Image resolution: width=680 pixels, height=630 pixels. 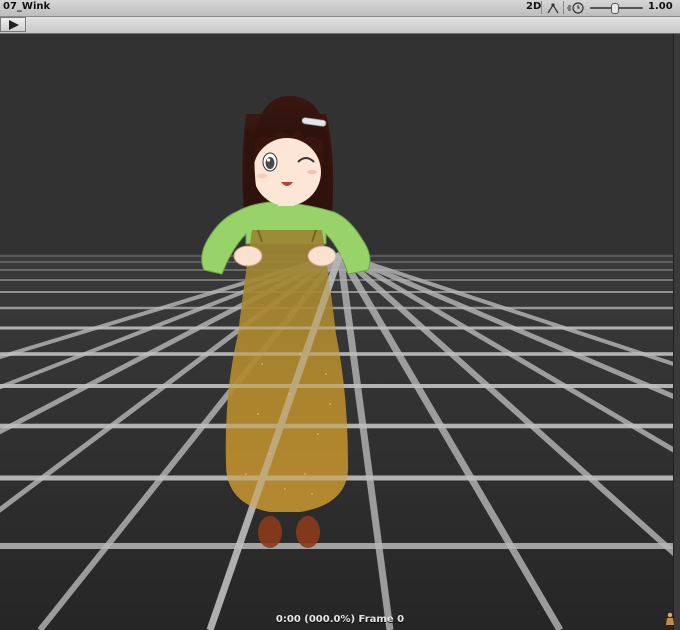 I want to click on frame-status: 0:00 (000.0%) Frame 0, so click(x=340, y=619).